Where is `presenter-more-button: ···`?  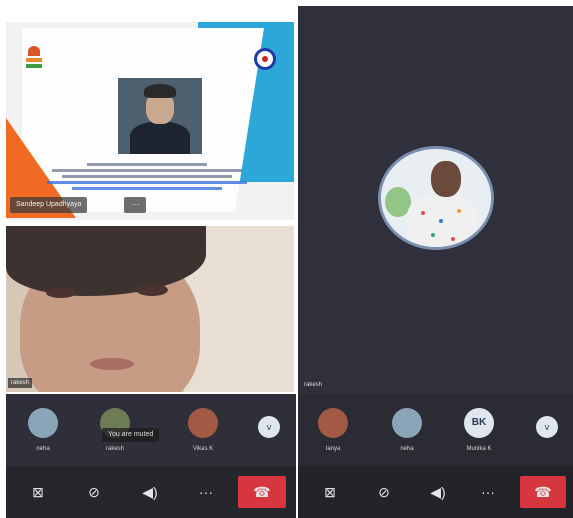 presenter-more-button: ··· is located at coordinates (135, 205).